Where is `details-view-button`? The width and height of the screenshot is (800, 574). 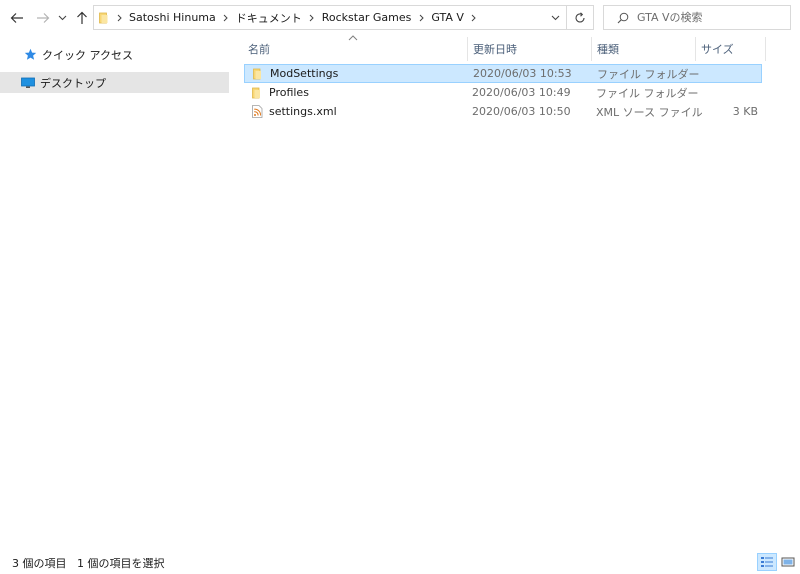 details-view-button is located at coordinates (767, 562).